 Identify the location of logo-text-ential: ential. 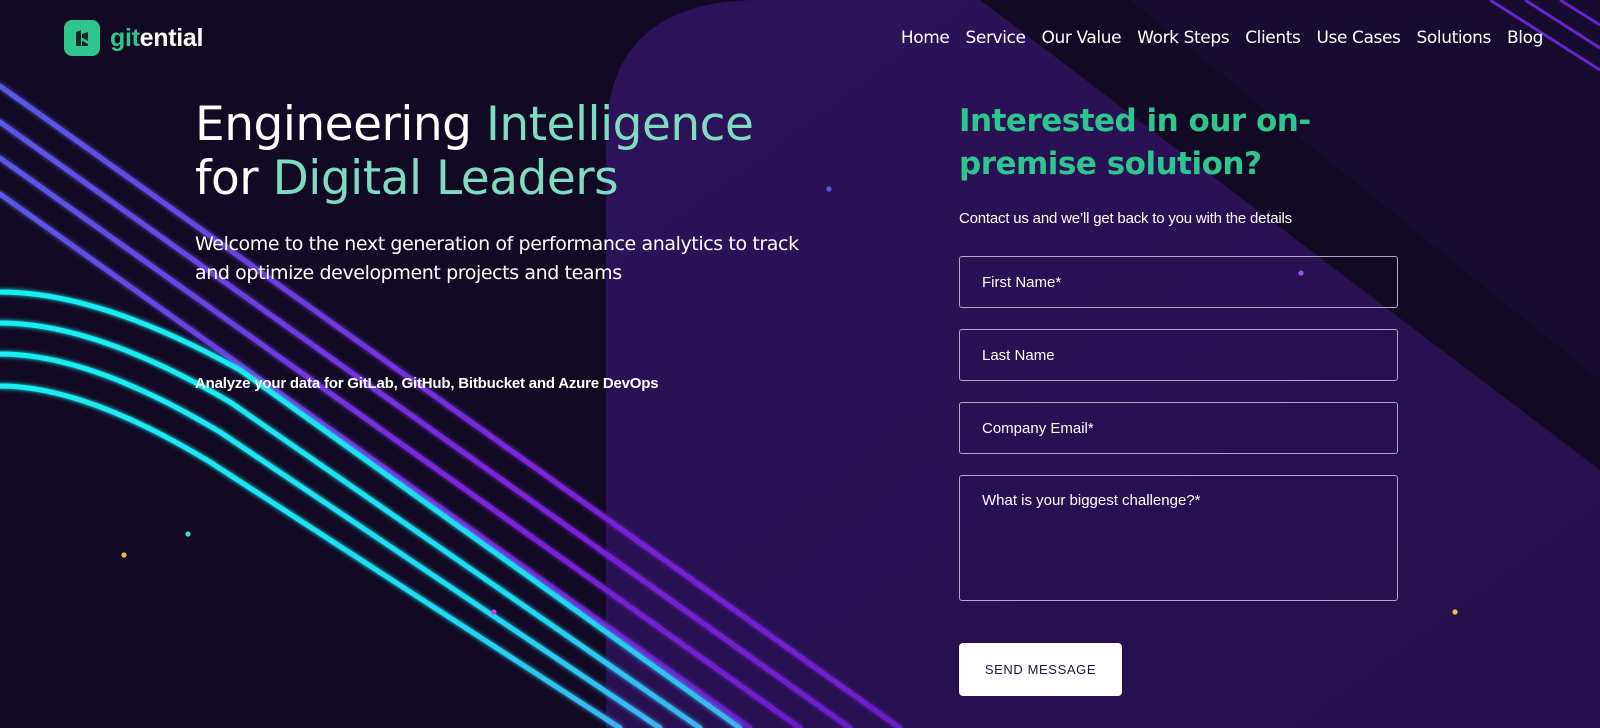
(171, 37).